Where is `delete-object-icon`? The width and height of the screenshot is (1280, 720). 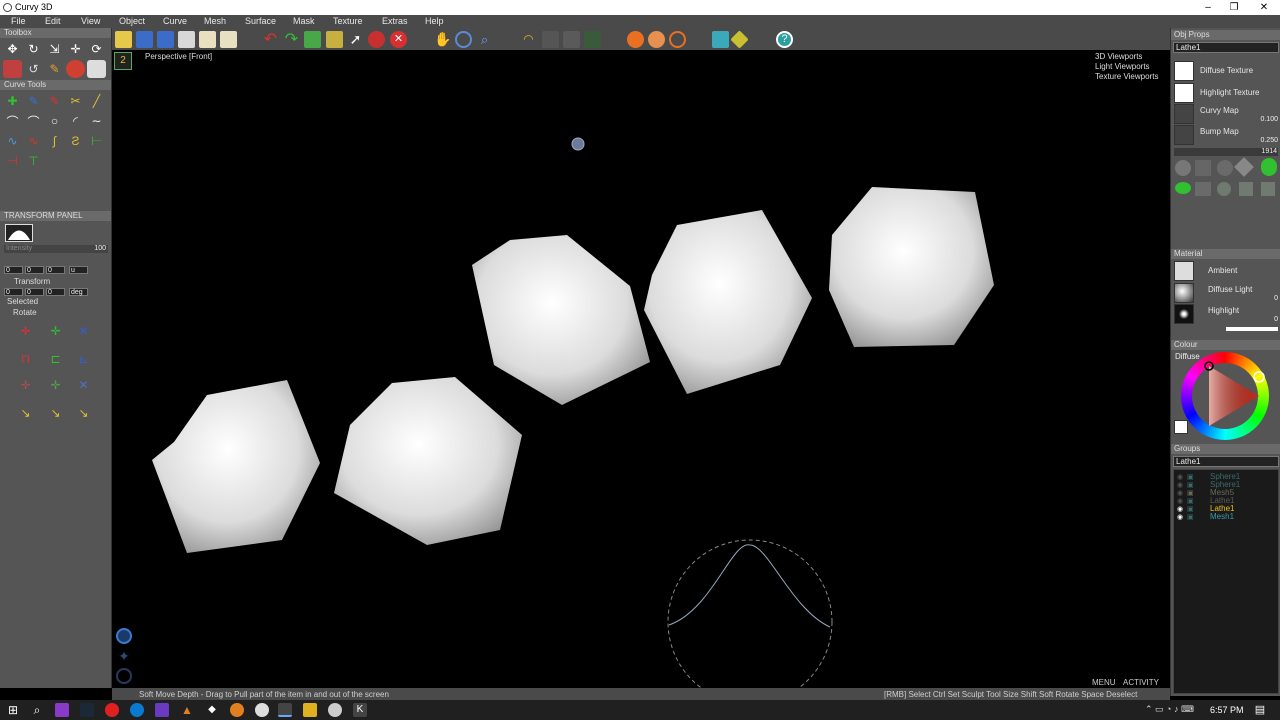 delete-object-icon is located at coordinates (376, 39).